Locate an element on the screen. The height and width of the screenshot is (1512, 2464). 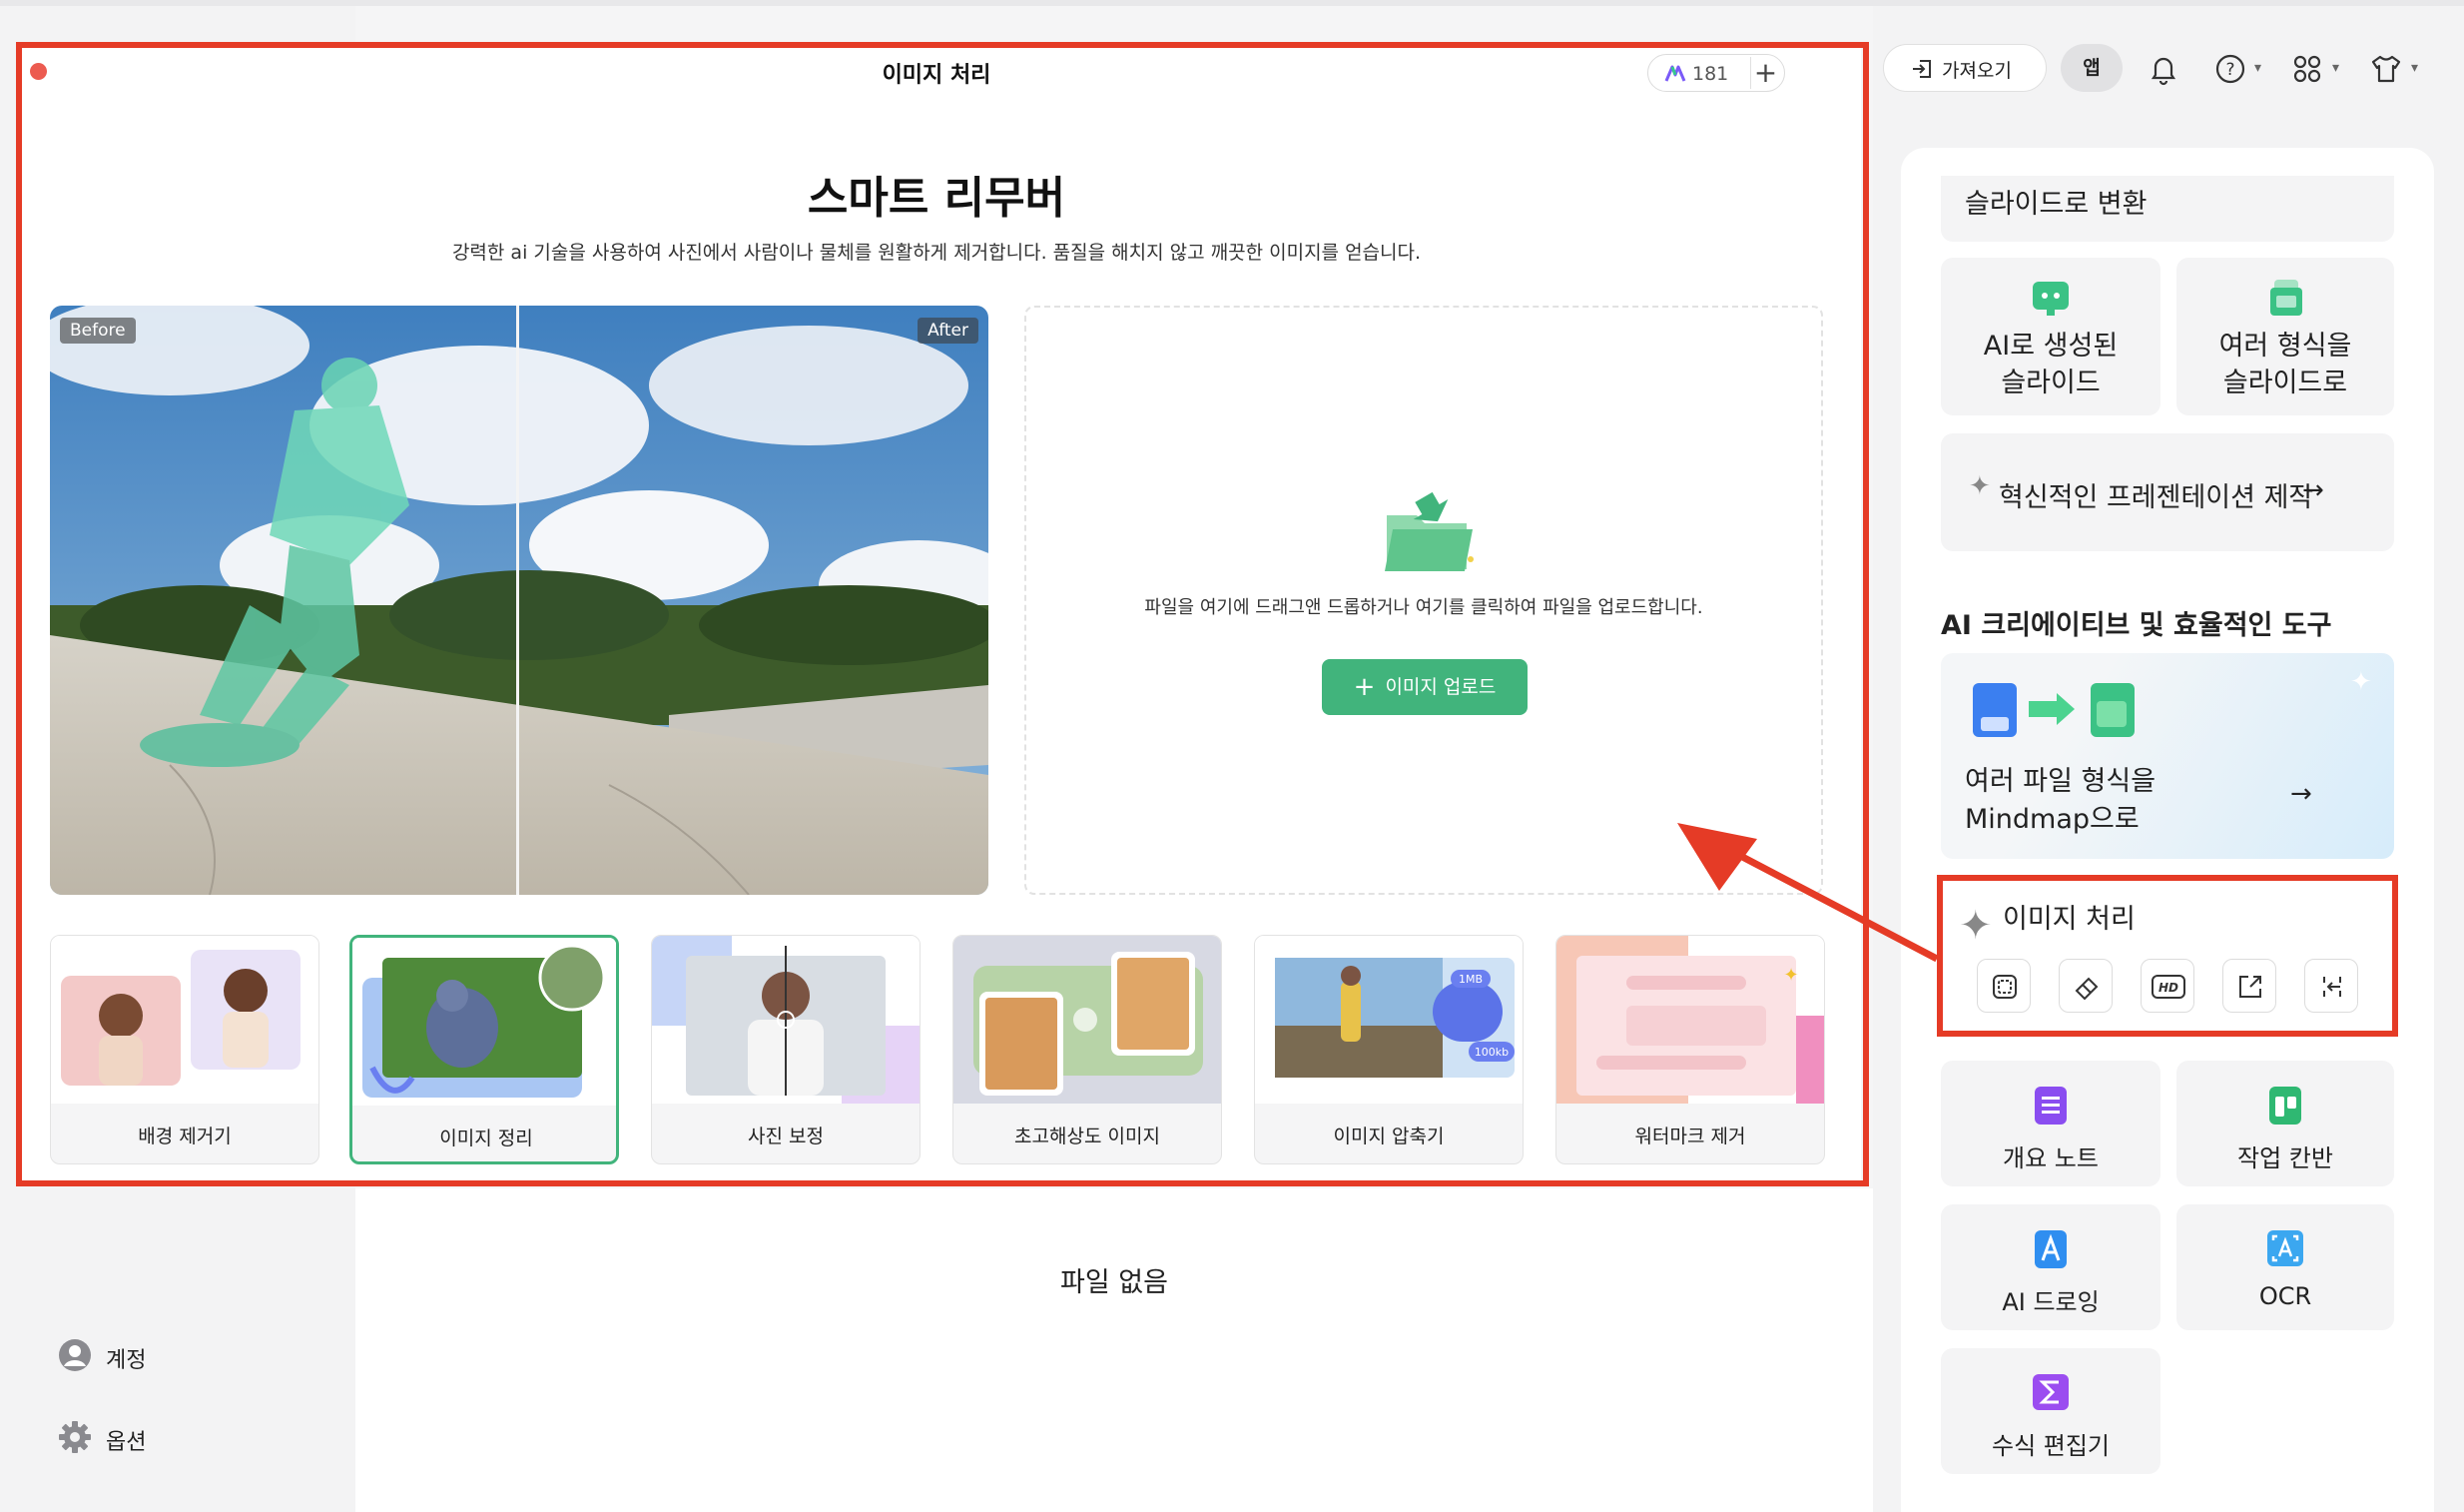
card-label: 이미지 압축기 is located at coordinates (1389, 1137).